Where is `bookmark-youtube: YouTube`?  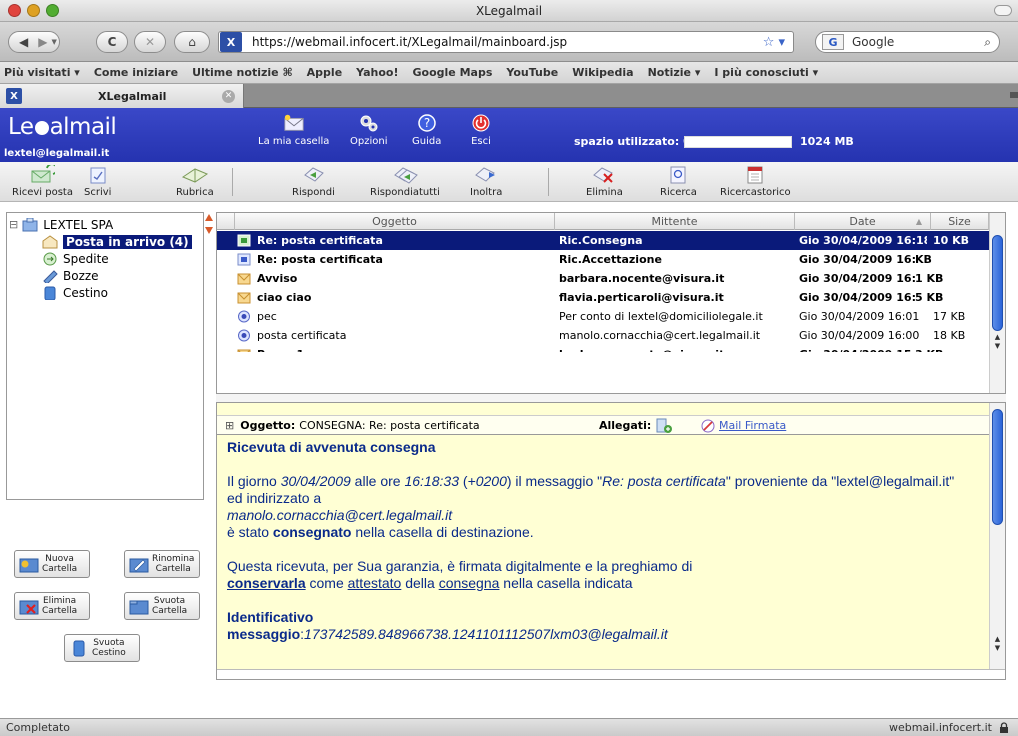 bookmark-youtube: YouTube is located at coordinates (532, 72).